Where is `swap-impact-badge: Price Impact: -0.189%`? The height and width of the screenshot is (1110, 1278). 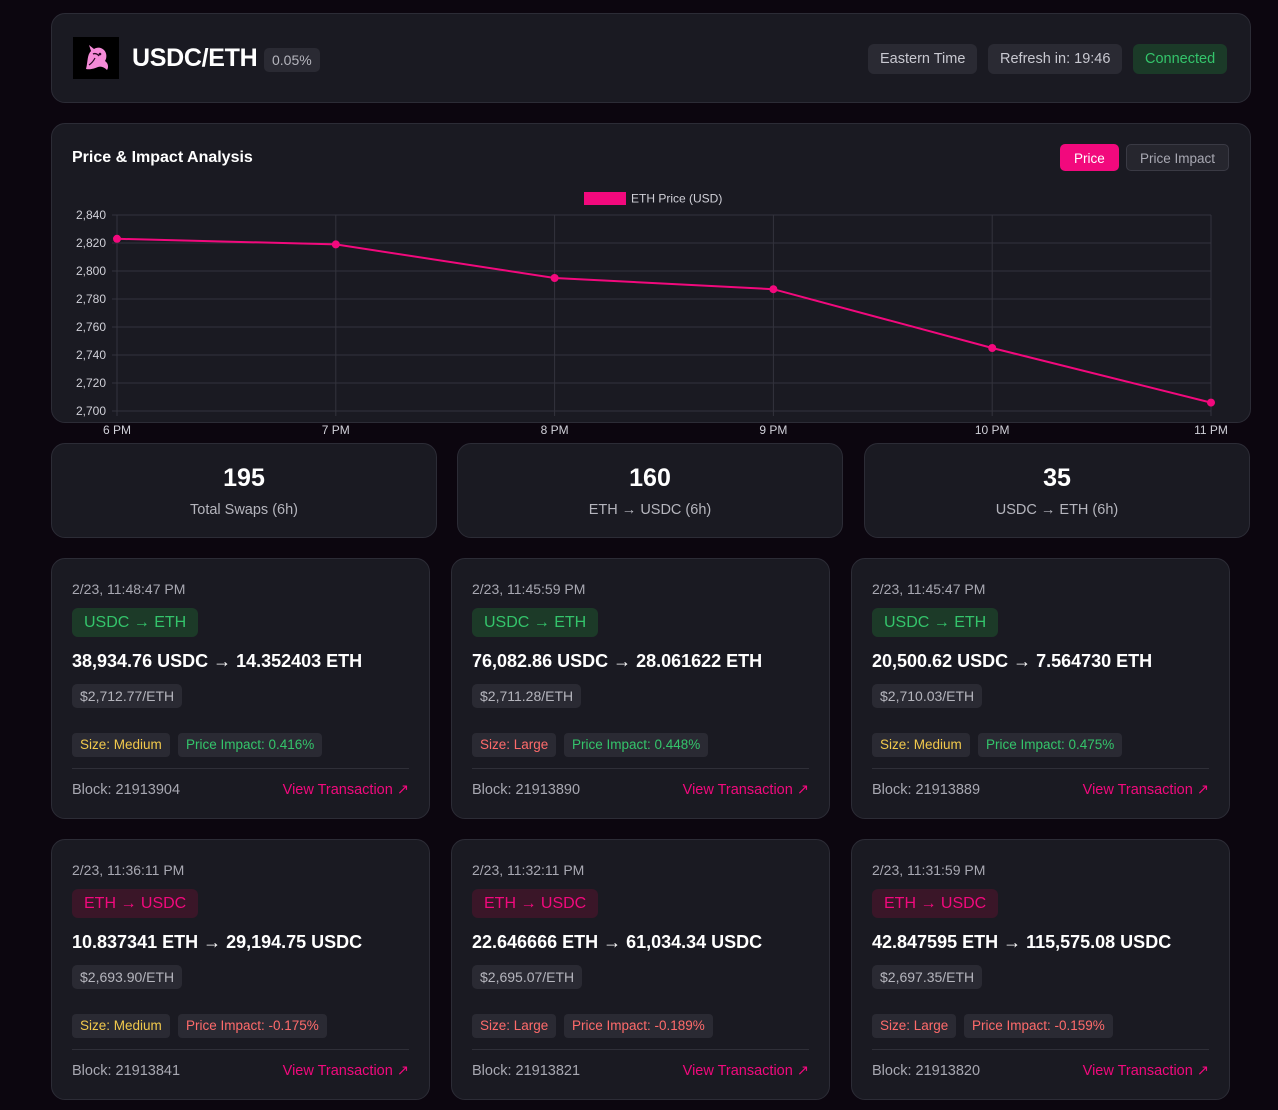
swap-impact-badge: Price Impact: -0.189% is located at coordinates (638, 1026).